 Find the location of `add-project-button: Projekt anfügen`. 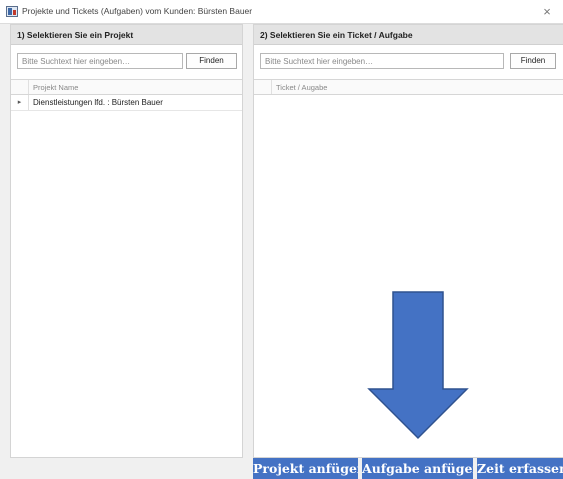

add-project-button: Projekt anfügen is located at coordinates (305, 468).